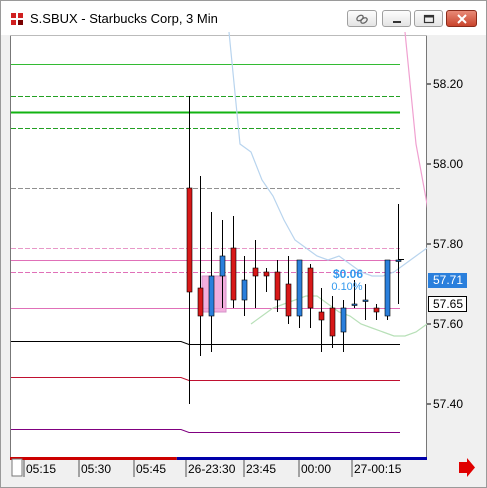  I want to click on candle, so click(387, 289).